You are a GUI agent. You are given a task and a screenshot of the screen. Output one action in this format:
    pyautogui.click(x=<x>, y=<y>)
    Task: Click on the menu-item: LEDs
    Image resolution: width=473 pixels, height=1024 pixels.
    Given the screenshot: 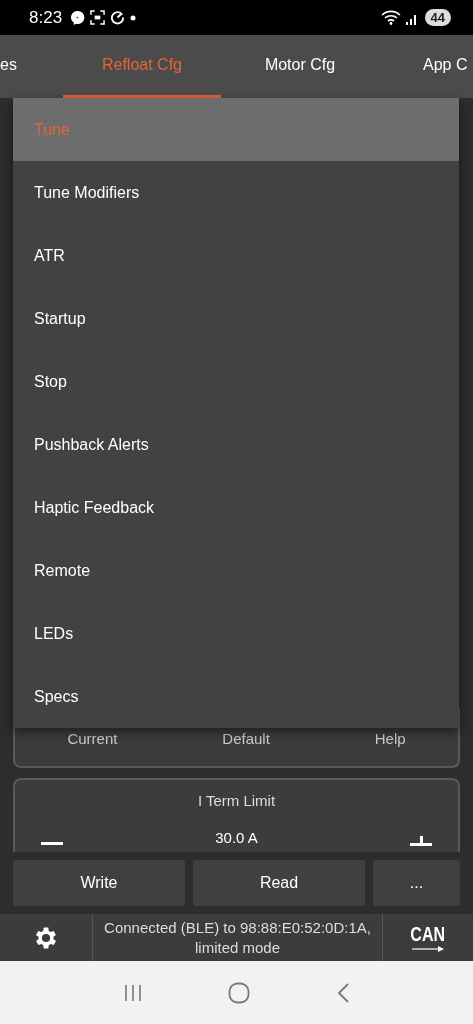 What is the action you would take?
    pyautogui.click(x=236, y=633)
    